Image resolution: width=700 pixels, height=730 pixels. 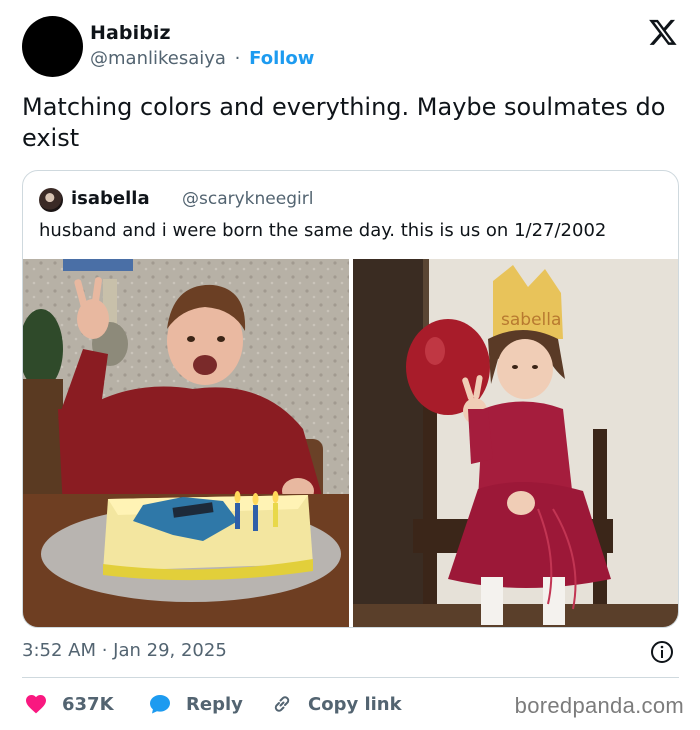 What do you see at coordinates (599, 705) in the screenshot?
I see `watermark: boredpanda.com` at bounding box center [599, 705].